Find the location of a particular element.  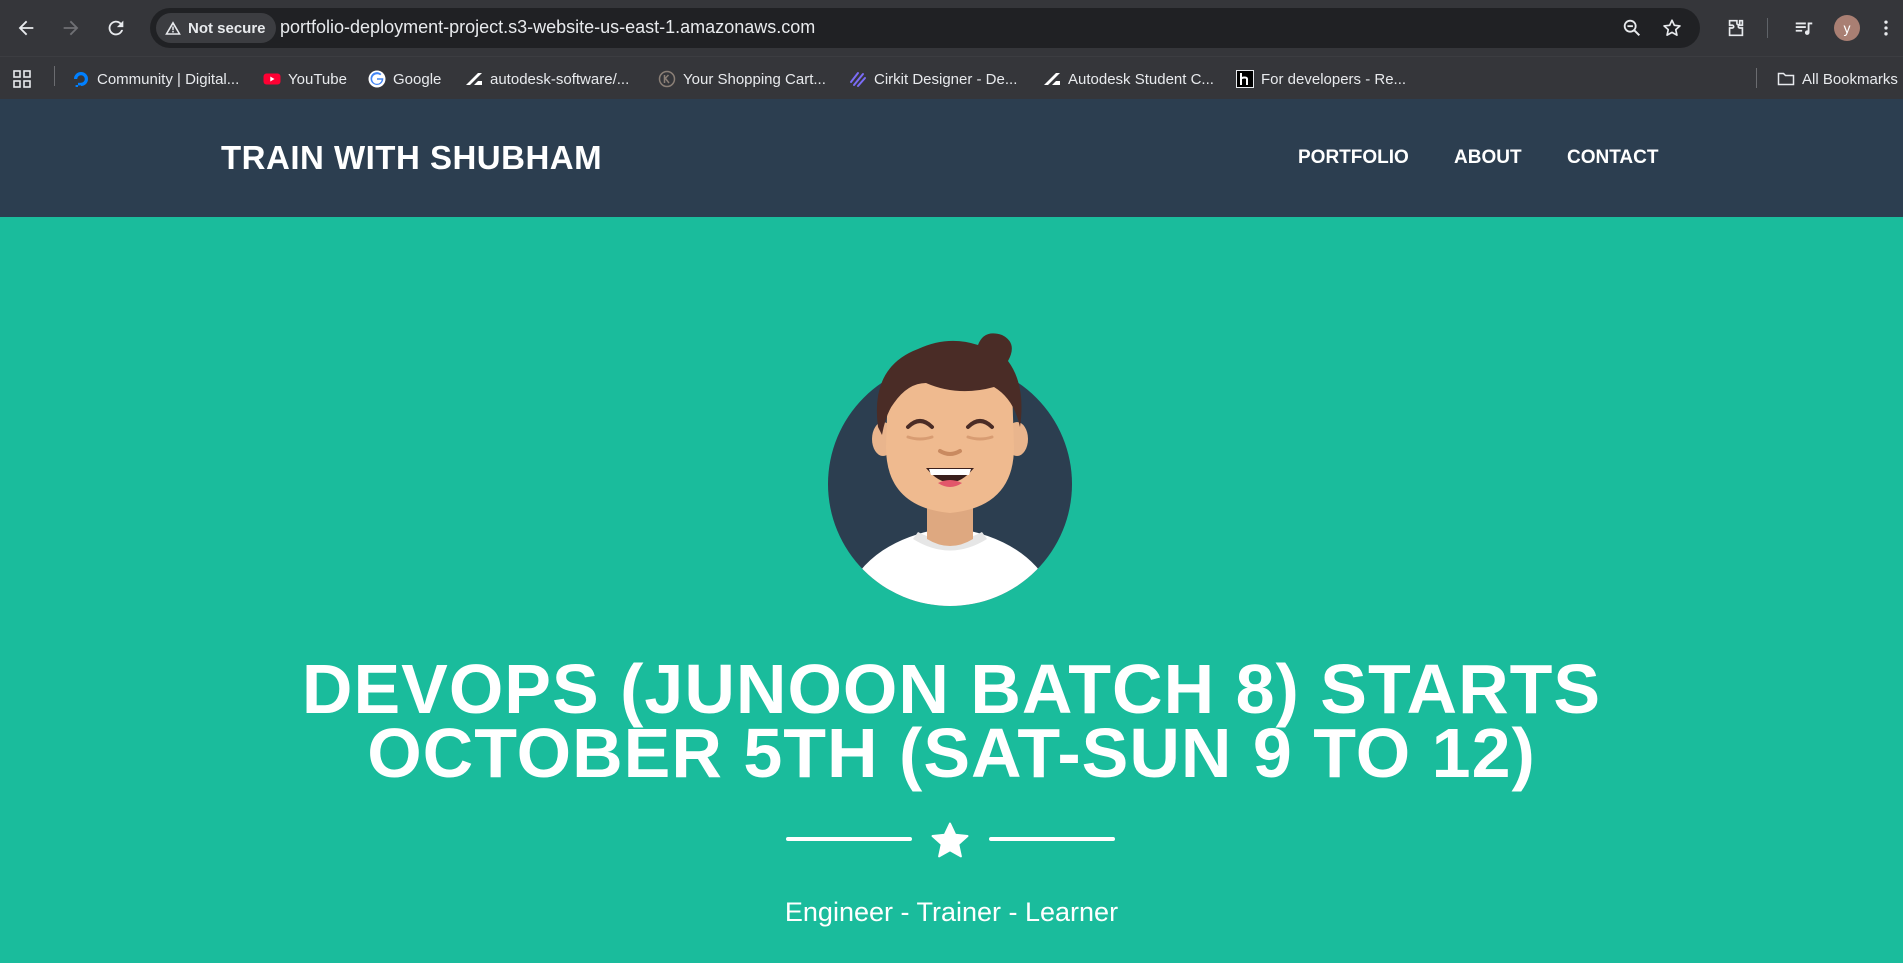

star-icon is located at coordinates (950, 840).